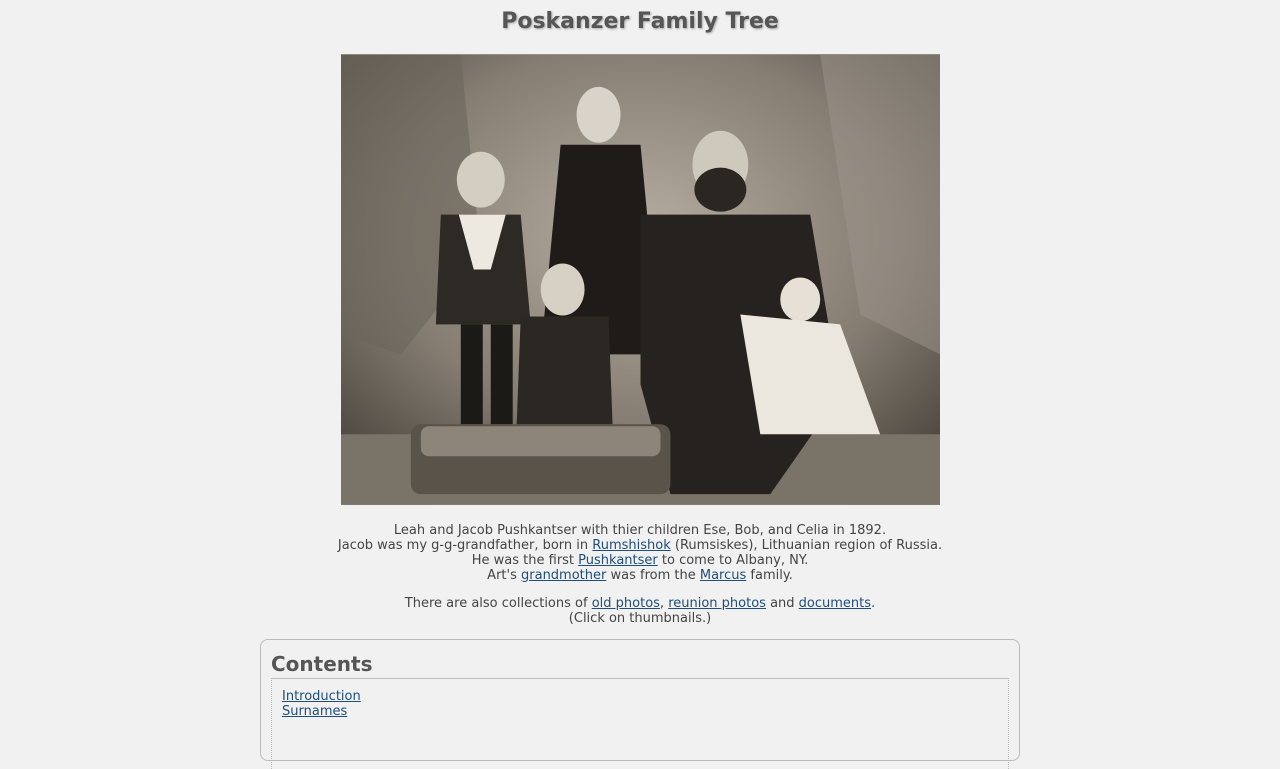 The height and width of the screenshot is (769, 1280). Describe the element at coordinates (733, 560) in the screenshot. I see `first-text-post: to come to Albany, NY.` at that location.